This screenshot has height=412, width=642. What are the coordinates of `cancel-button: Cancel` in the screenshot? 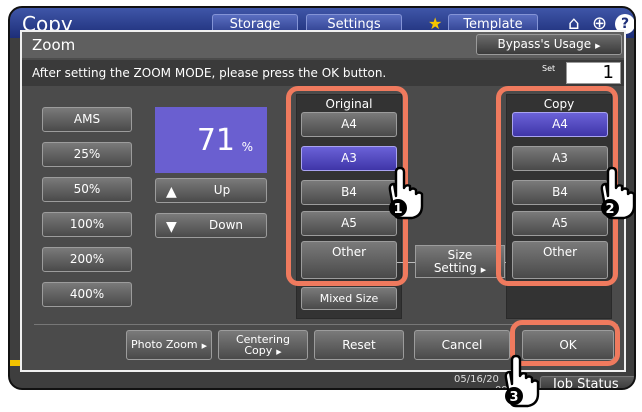 It's located at (462, 345).